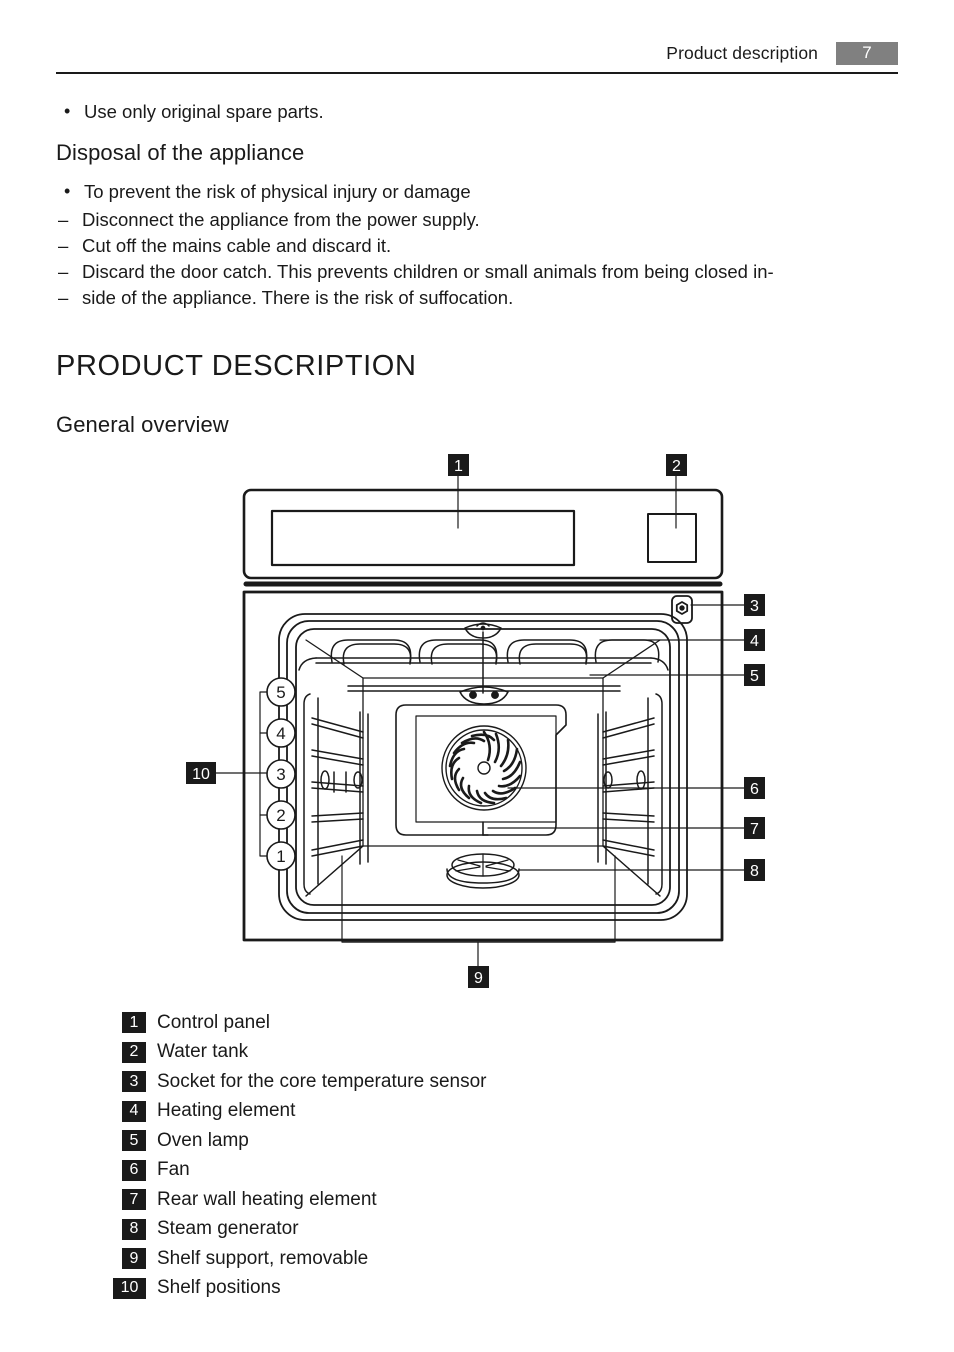  What do you see at coordinates (477, 53) in the screenshot?
I see `page-header: Product description 7` at bounding box center [477, 53].